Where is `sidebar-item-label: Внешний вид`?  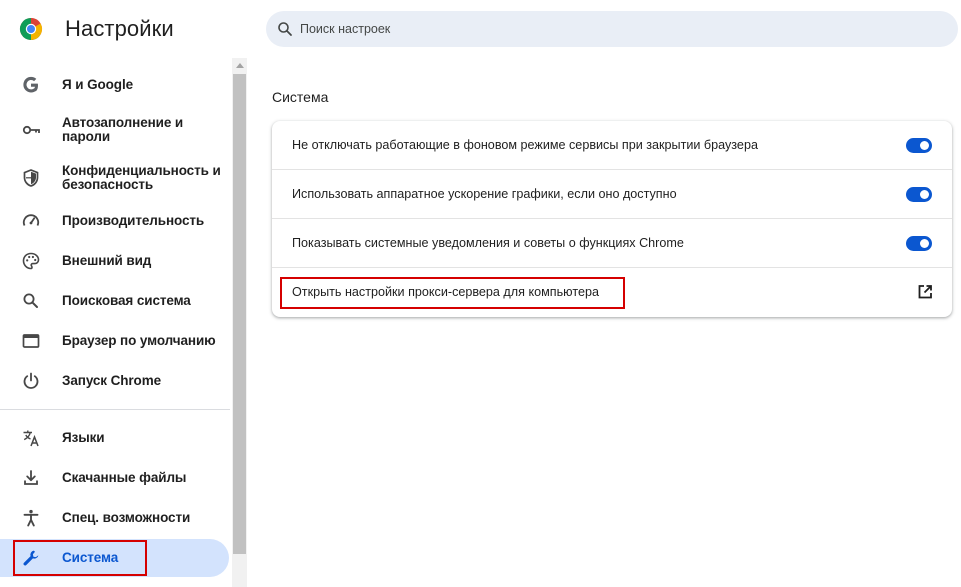 sidebar-item-label: Внешний вид is located at coordinates (107, 260).